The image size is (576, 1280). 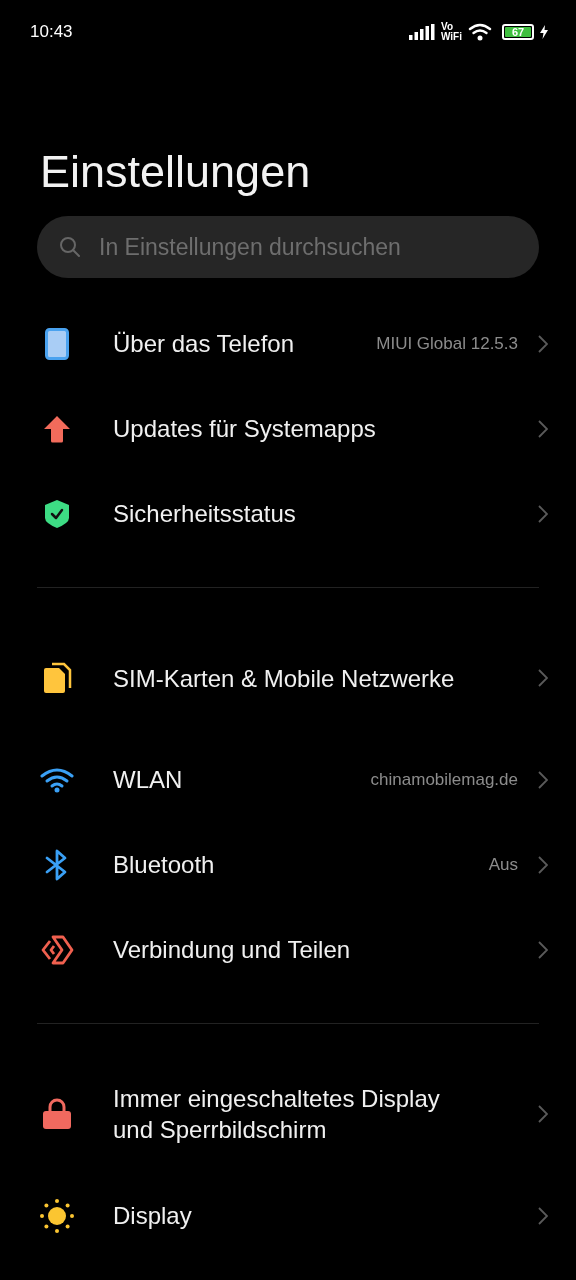 What do you see at coordinates (148, 780) in the screenshot?
I see `row-label: WLAN` at bounding box center [148, 780].